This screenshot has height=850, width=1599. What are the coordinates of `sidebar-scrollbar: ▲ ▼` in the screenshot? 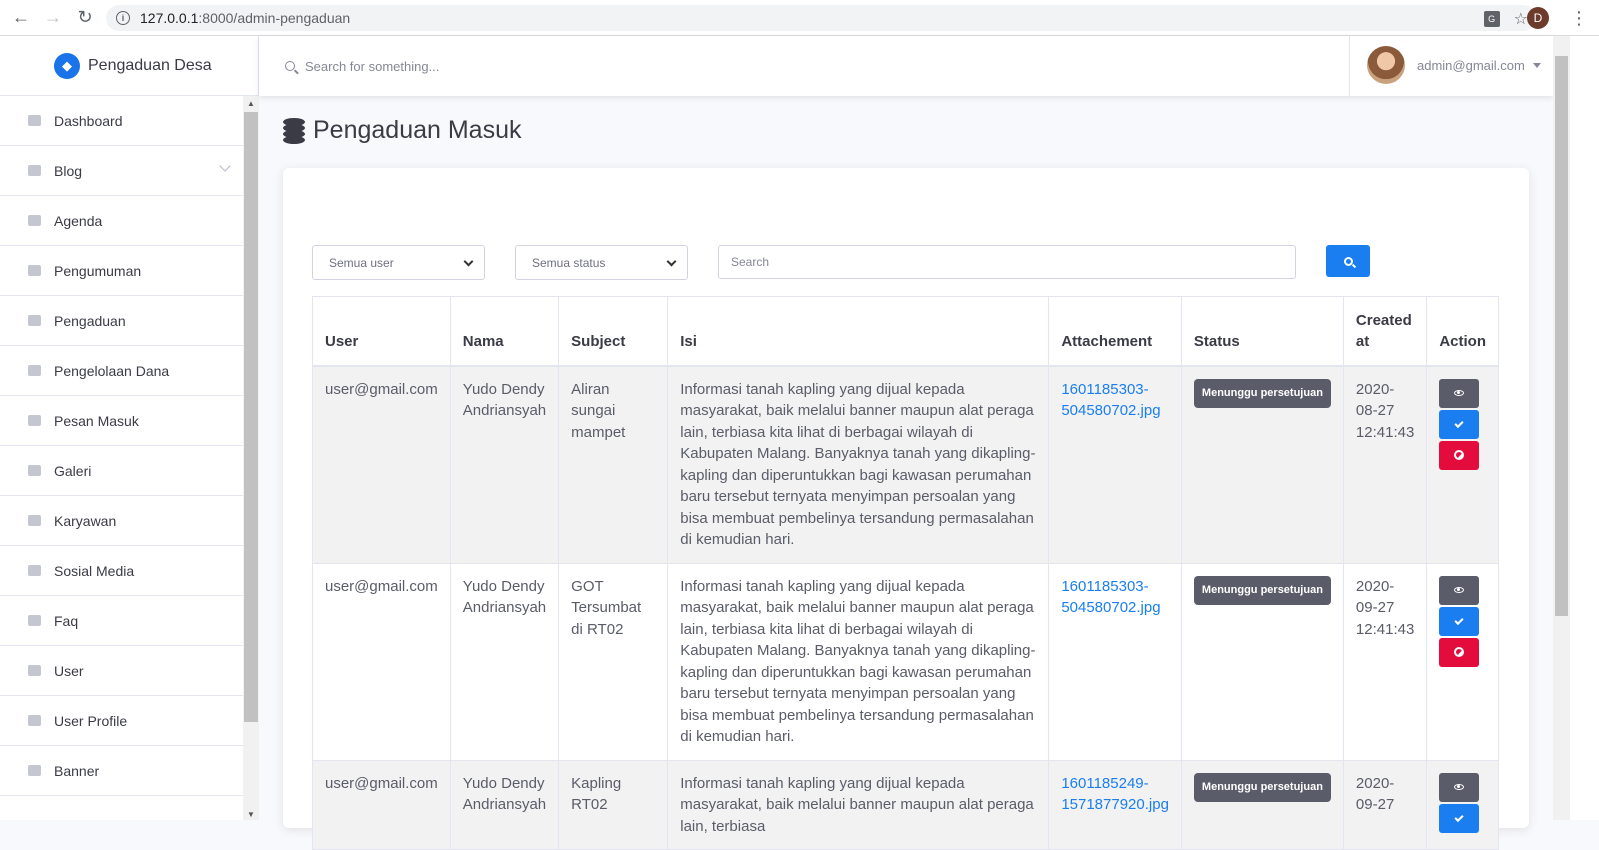 It's located at (251, 458).